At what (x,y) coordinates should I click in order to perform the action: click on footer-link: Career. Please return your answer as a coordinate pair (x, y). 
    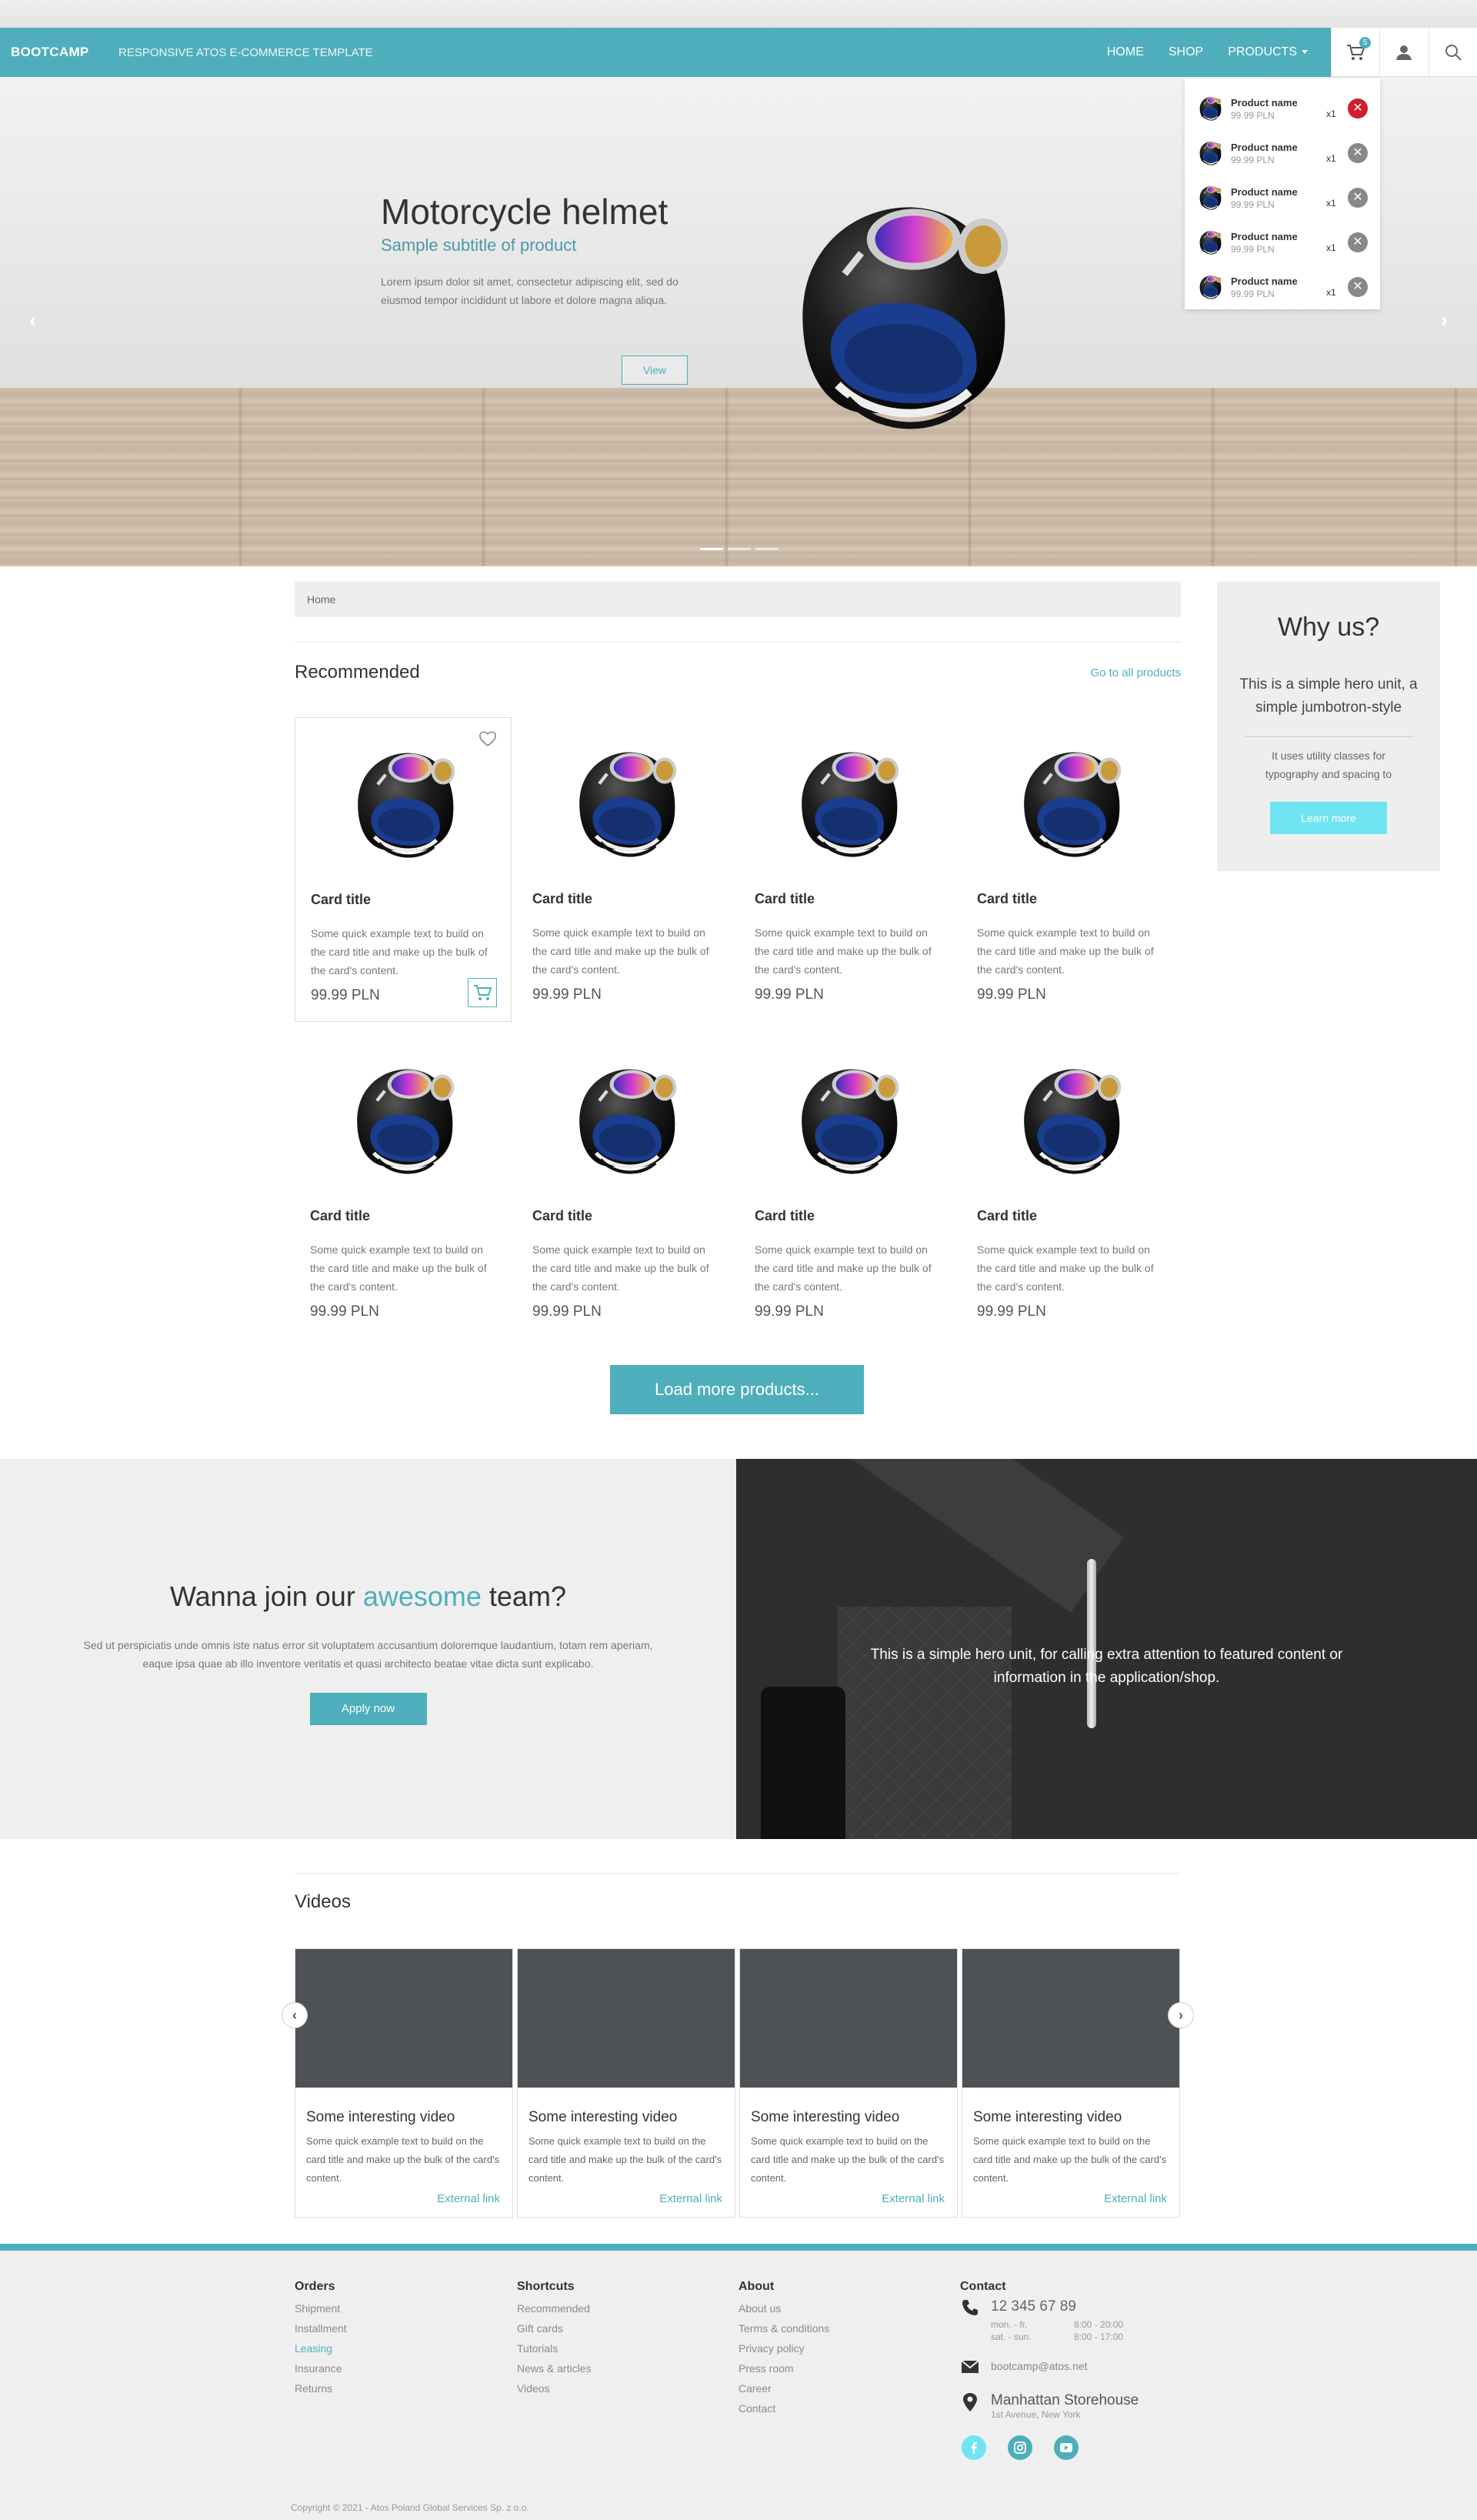
    Looking at the image, I should click on (783, 2388).